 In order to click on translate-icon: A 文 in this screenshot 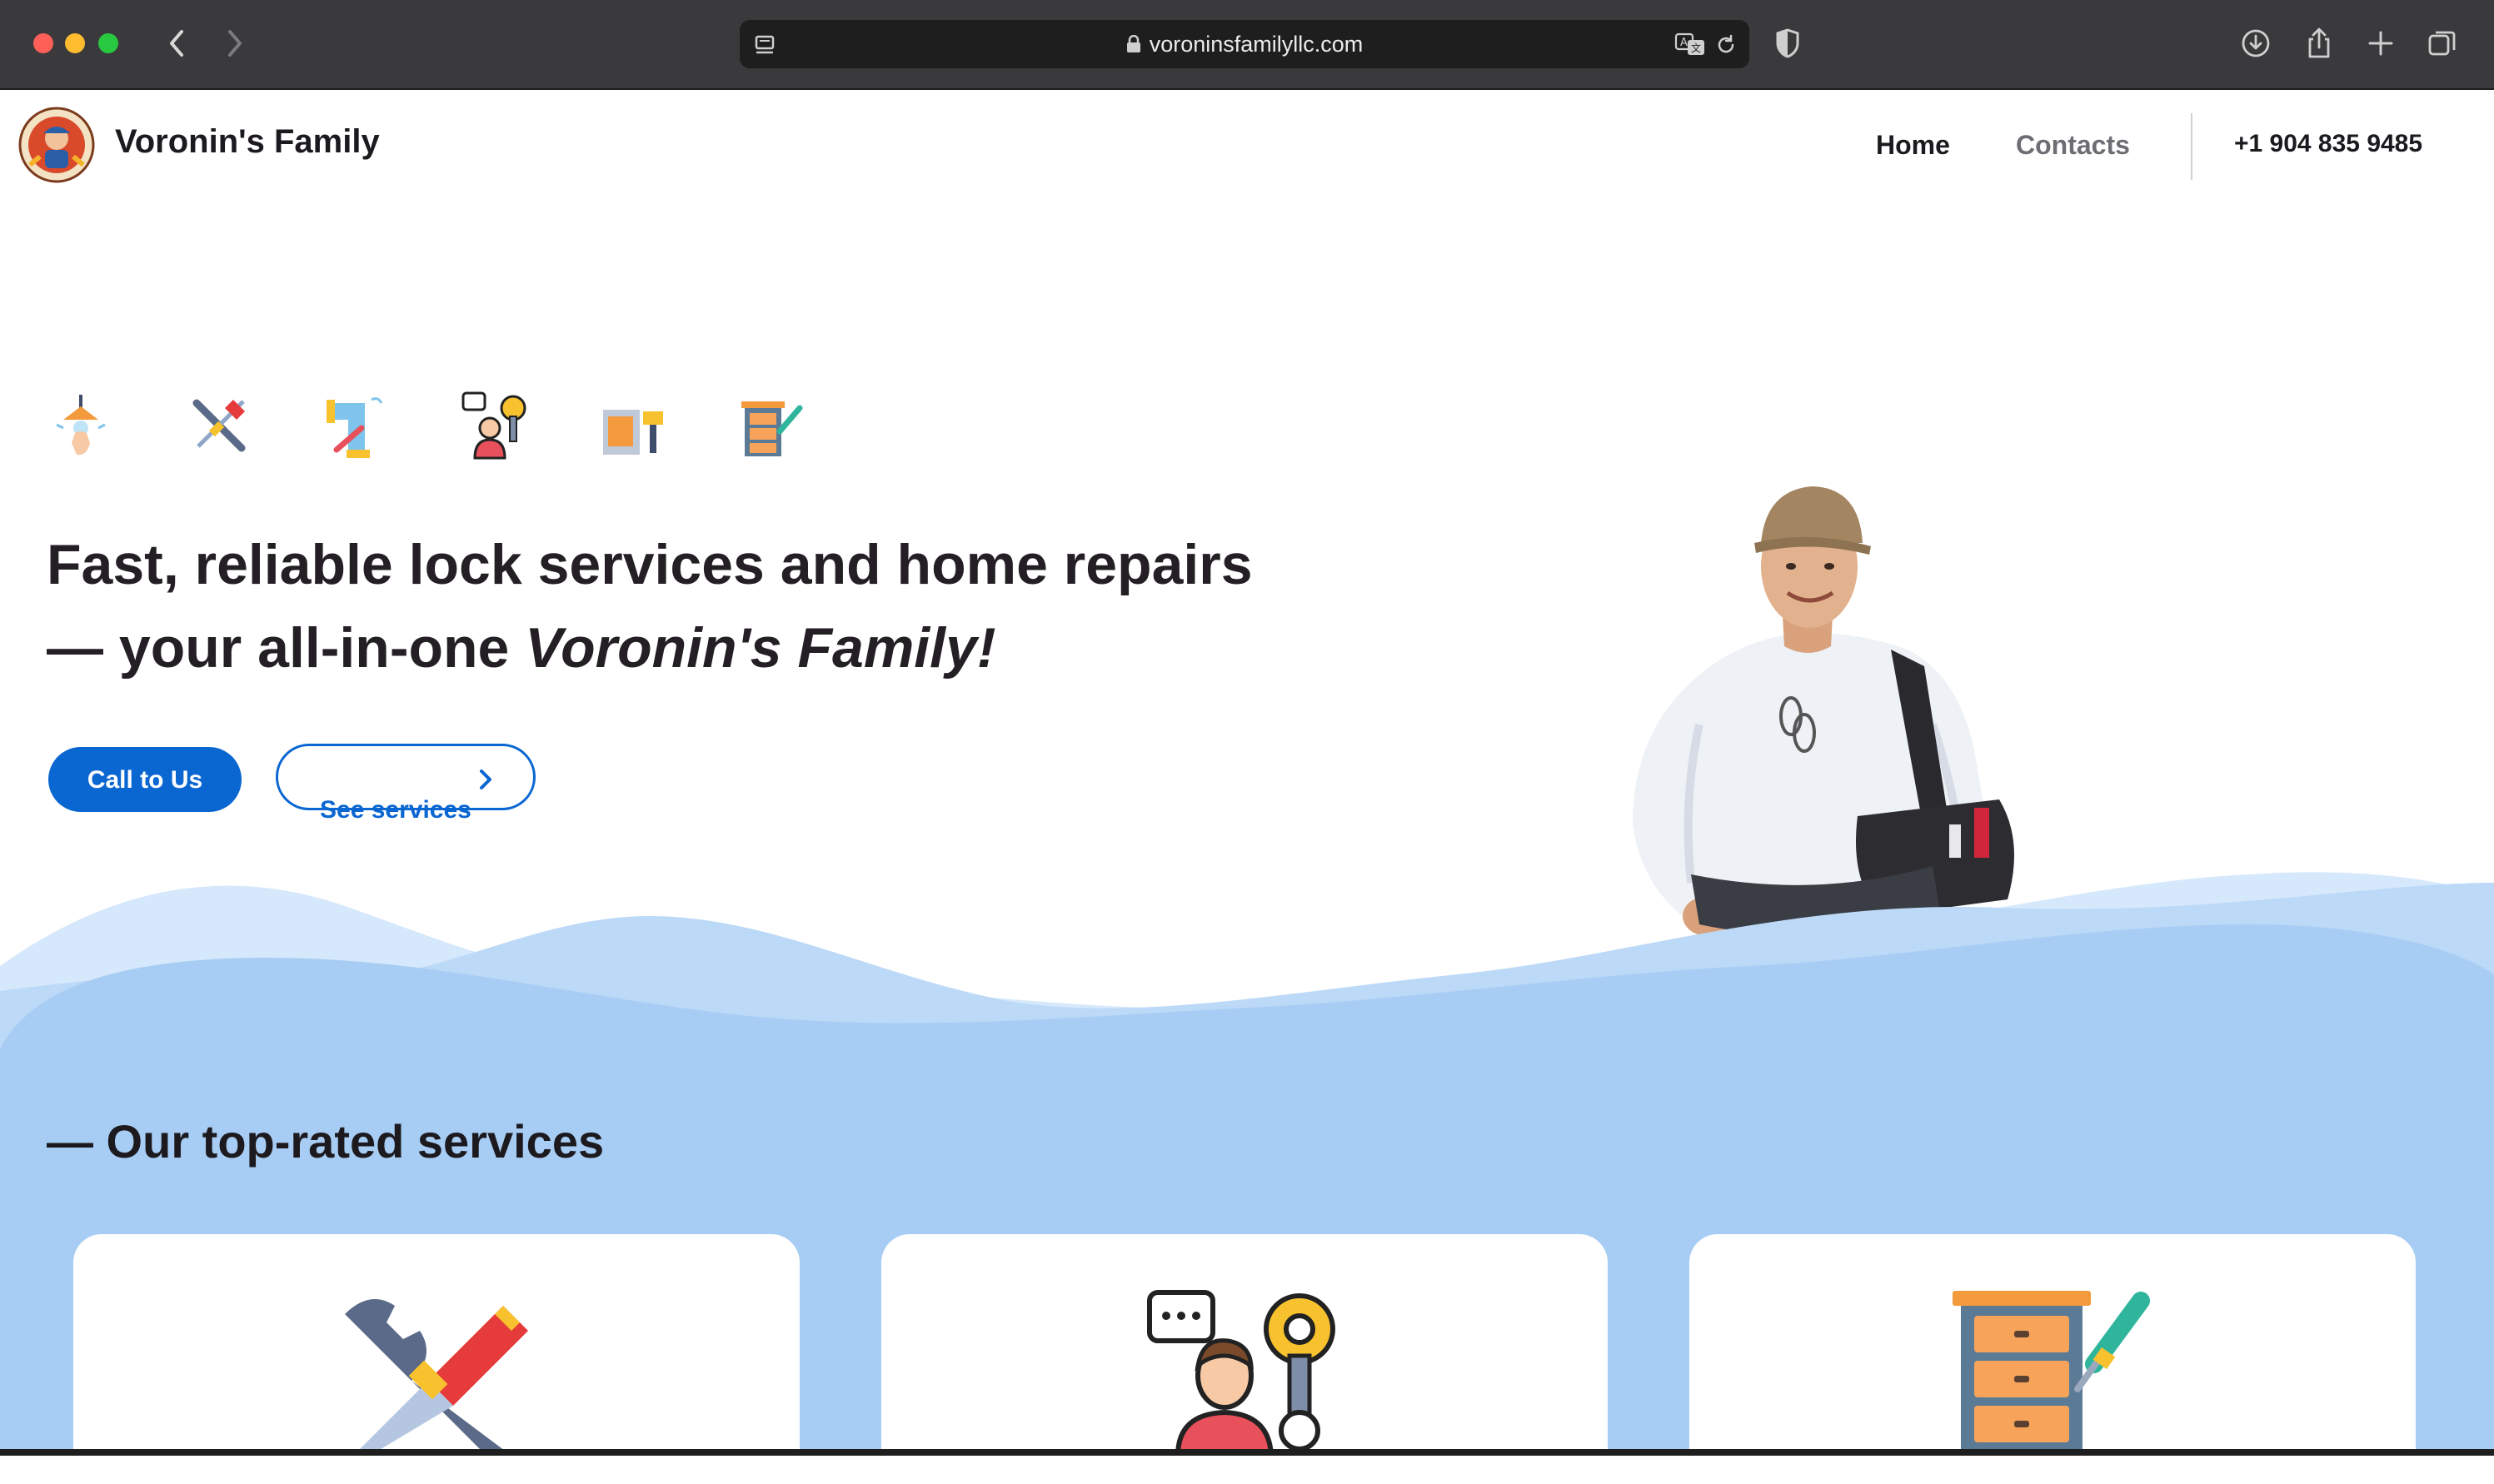, I will do `click(1691, 44)`.